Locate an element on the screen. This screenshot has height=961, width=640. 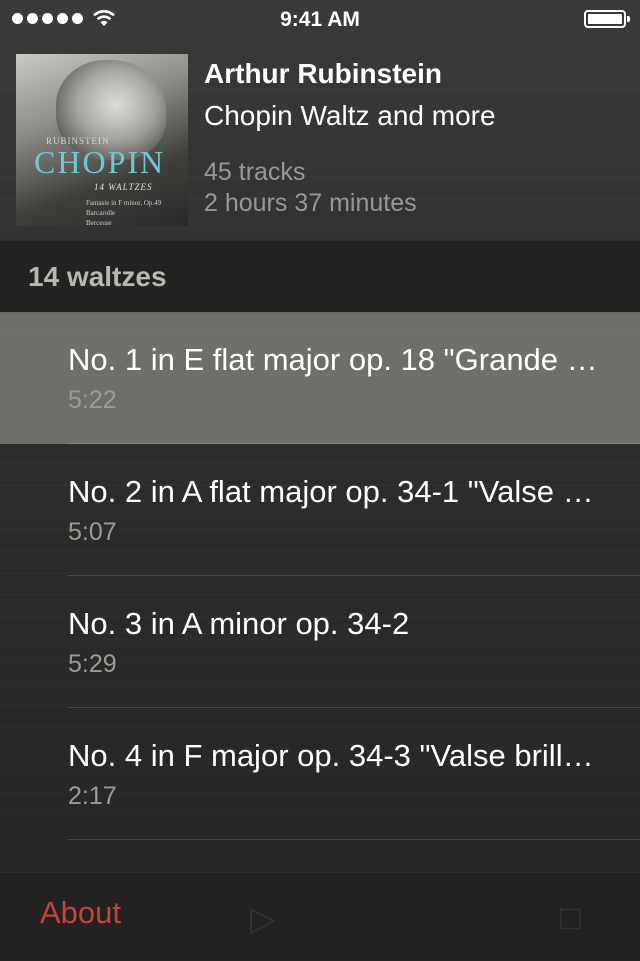
signal-strength-icon is located at coordinates (47, 18).